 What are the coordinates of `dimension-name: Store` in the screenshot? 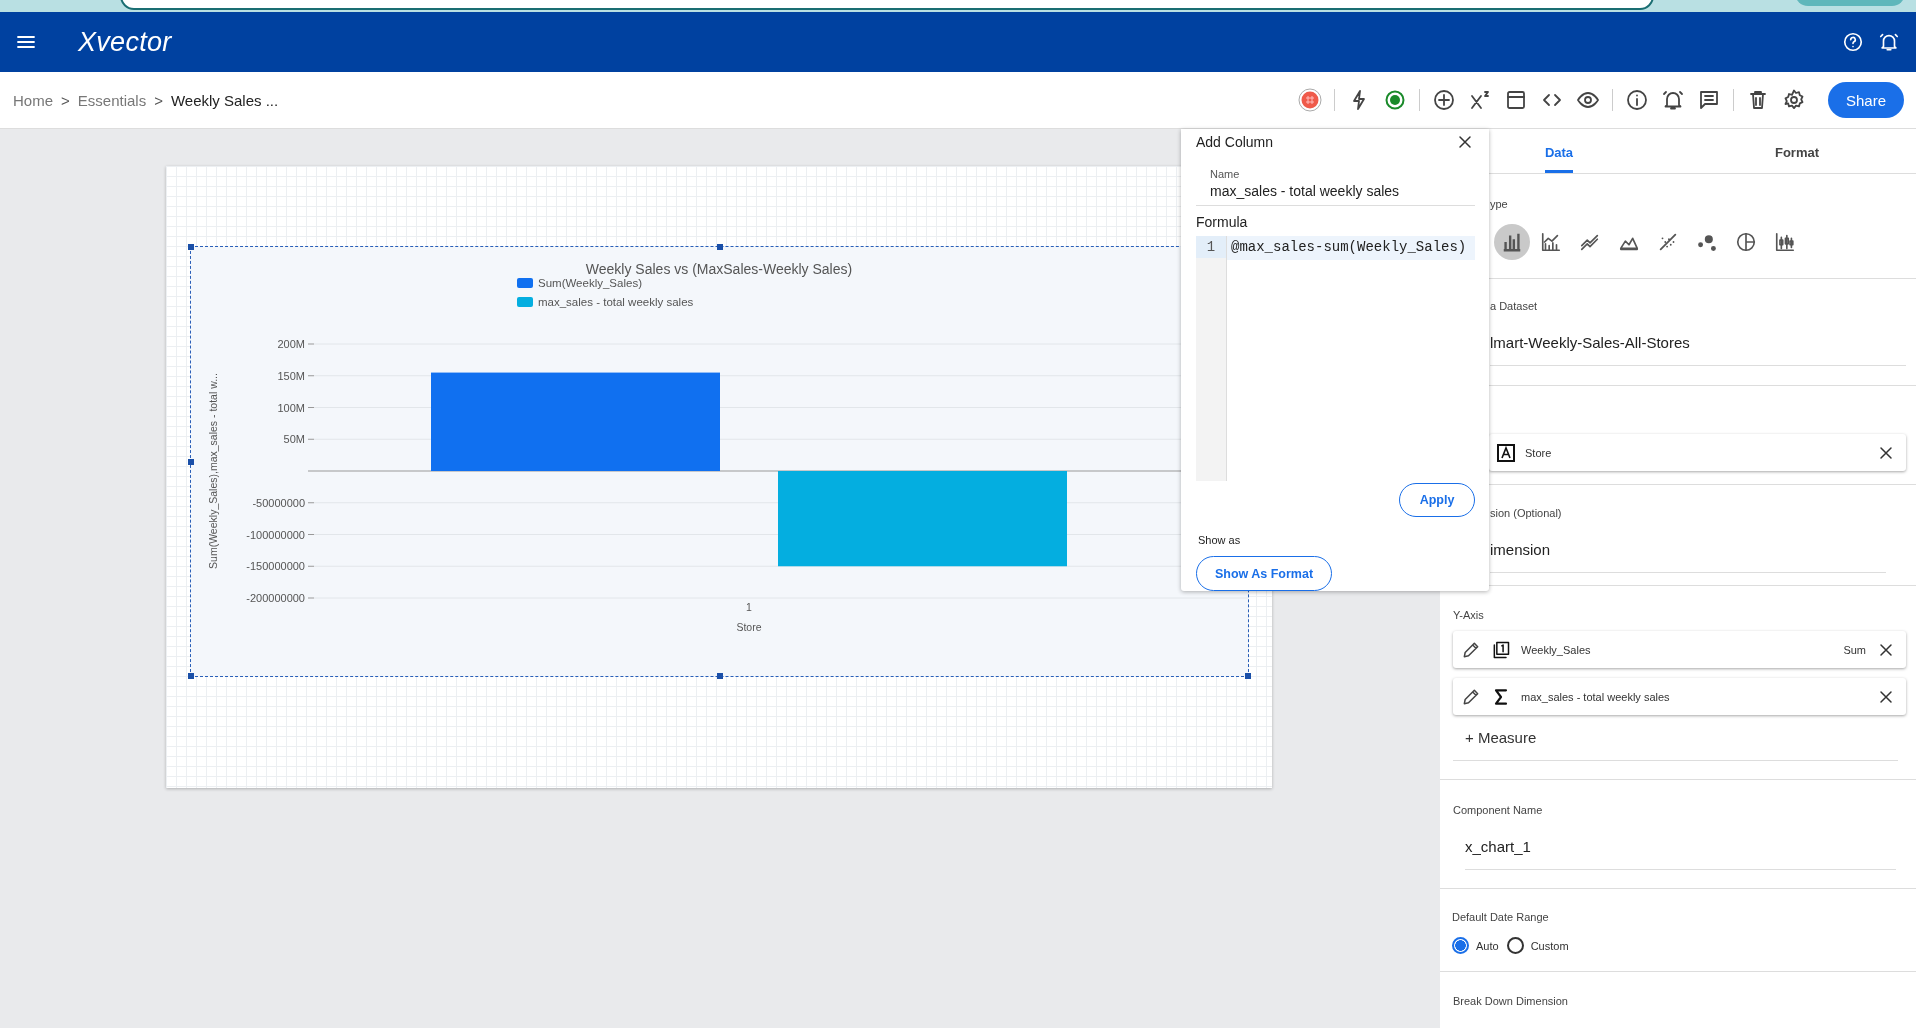 It's located at (1538, 452).